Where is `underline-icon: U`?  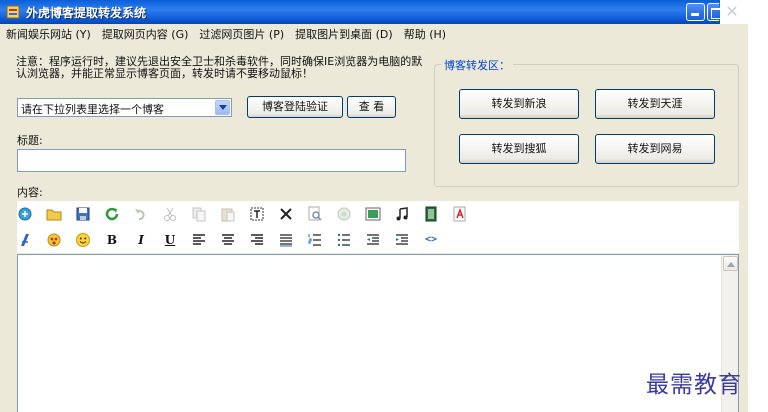 underline-icon: U is located at coordinates (170, 240).